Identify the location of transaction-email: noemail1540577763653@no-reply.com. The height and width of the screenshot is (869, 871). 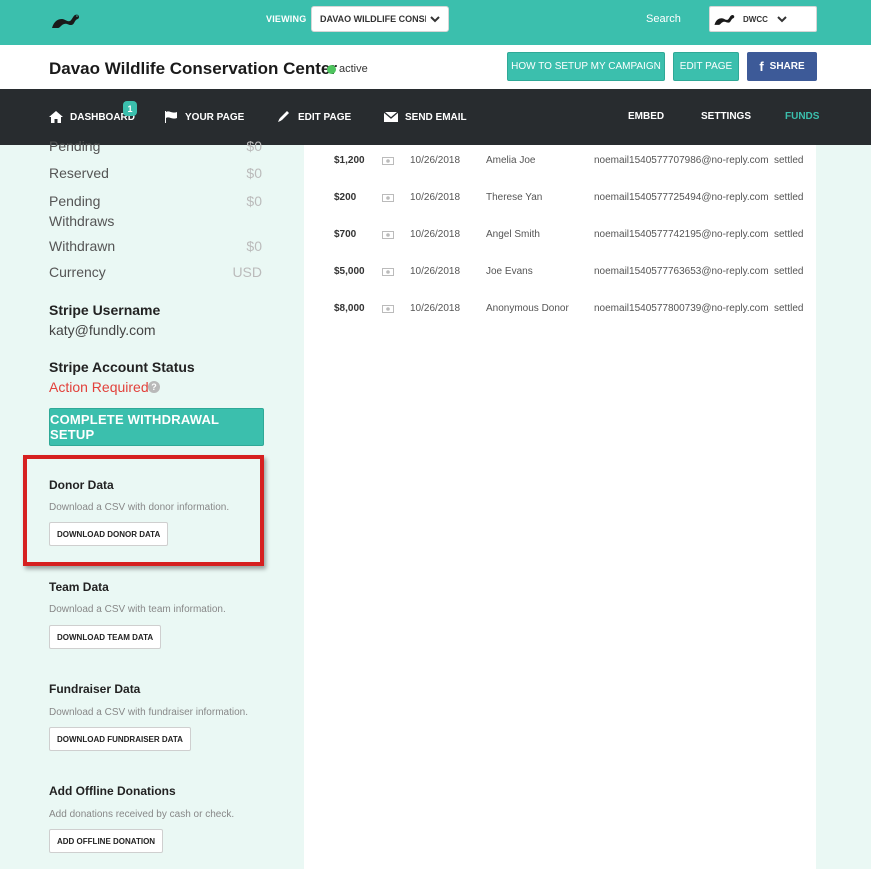
(681, 271).